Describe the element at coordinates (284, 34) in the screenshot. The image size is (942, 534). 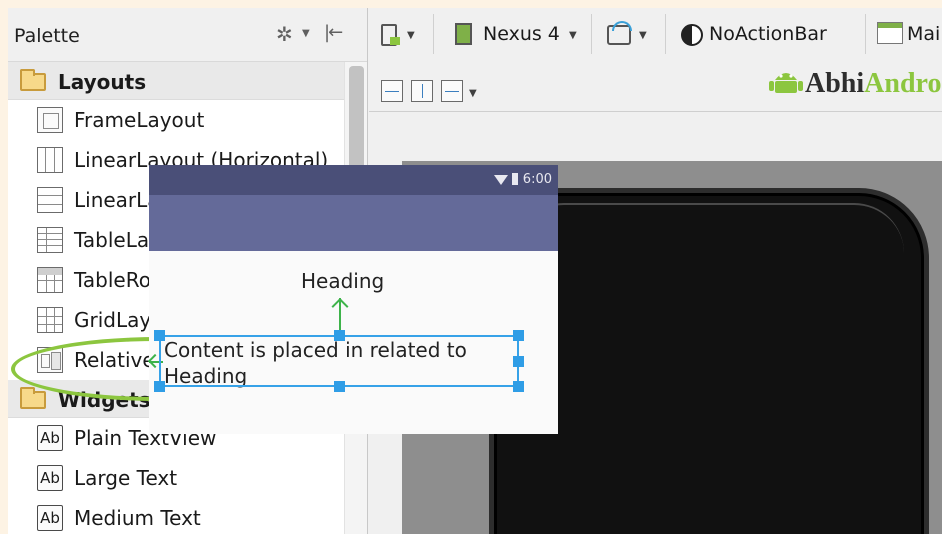
I see `gear-icon: ✲` at that location.